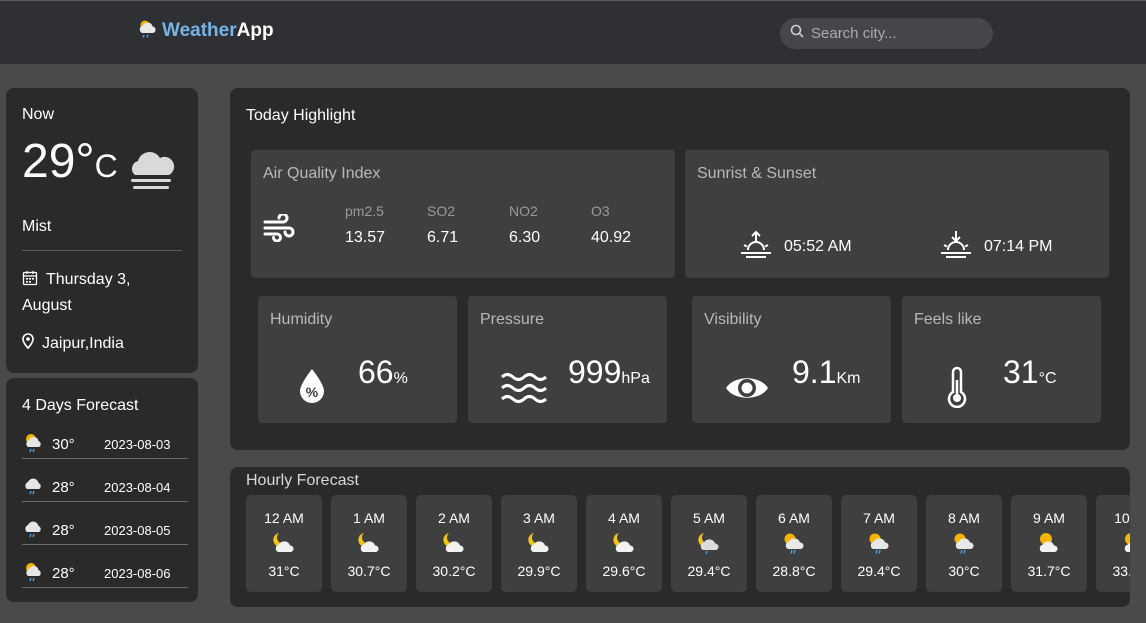 The image size is (1146, 623). I want to click on current-location: Jaipur,India, so click(83, 343).